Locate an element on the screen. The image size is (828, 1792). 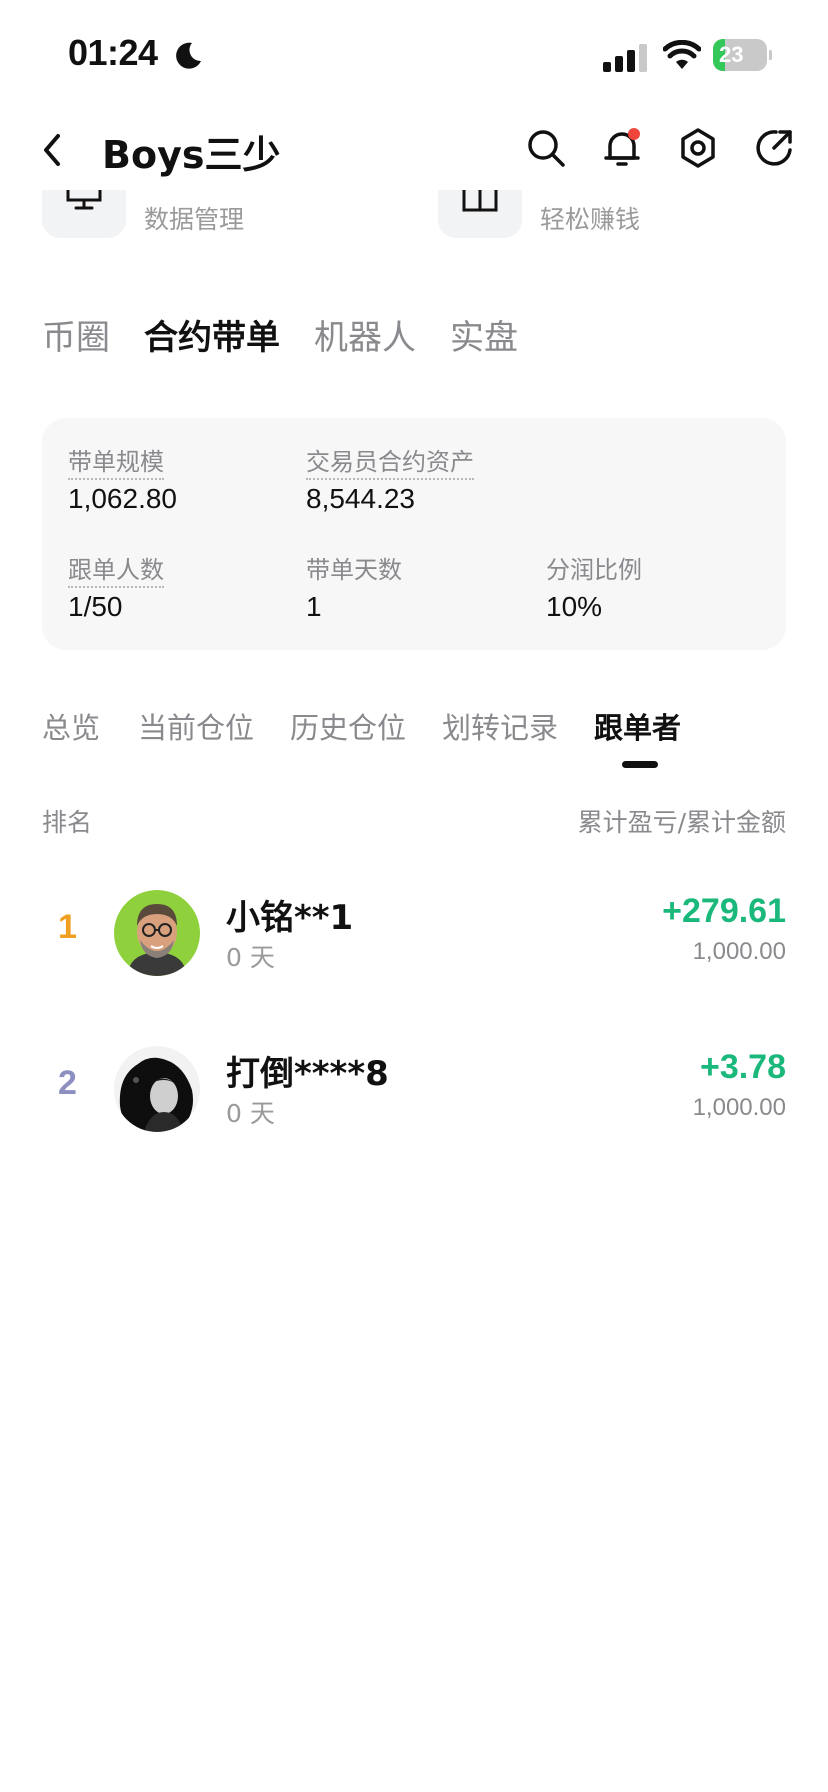
stat-value: 8,544.23 is located at coordinates (360, 498).